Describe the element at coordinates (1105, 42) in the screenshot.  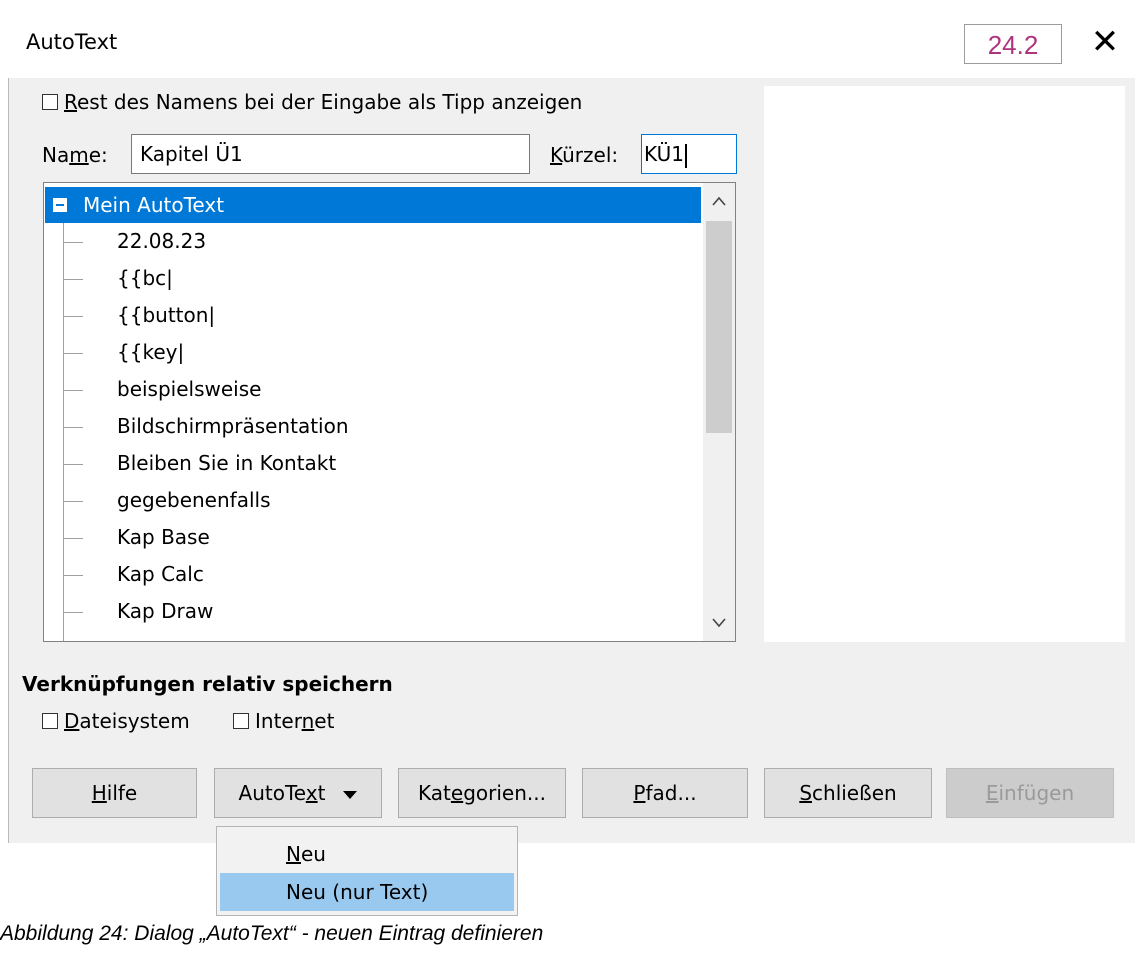
I see `close-icon: ✕` at that location.